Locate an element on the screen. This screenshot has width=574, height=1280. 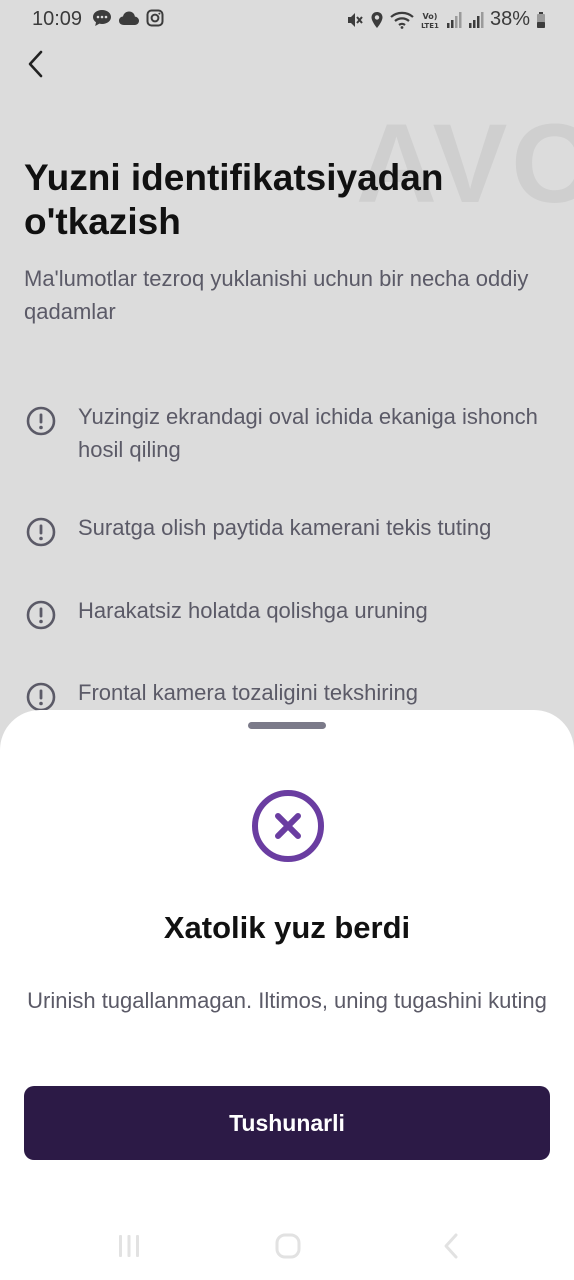
home-icon is located at coordinates (288, 1246).